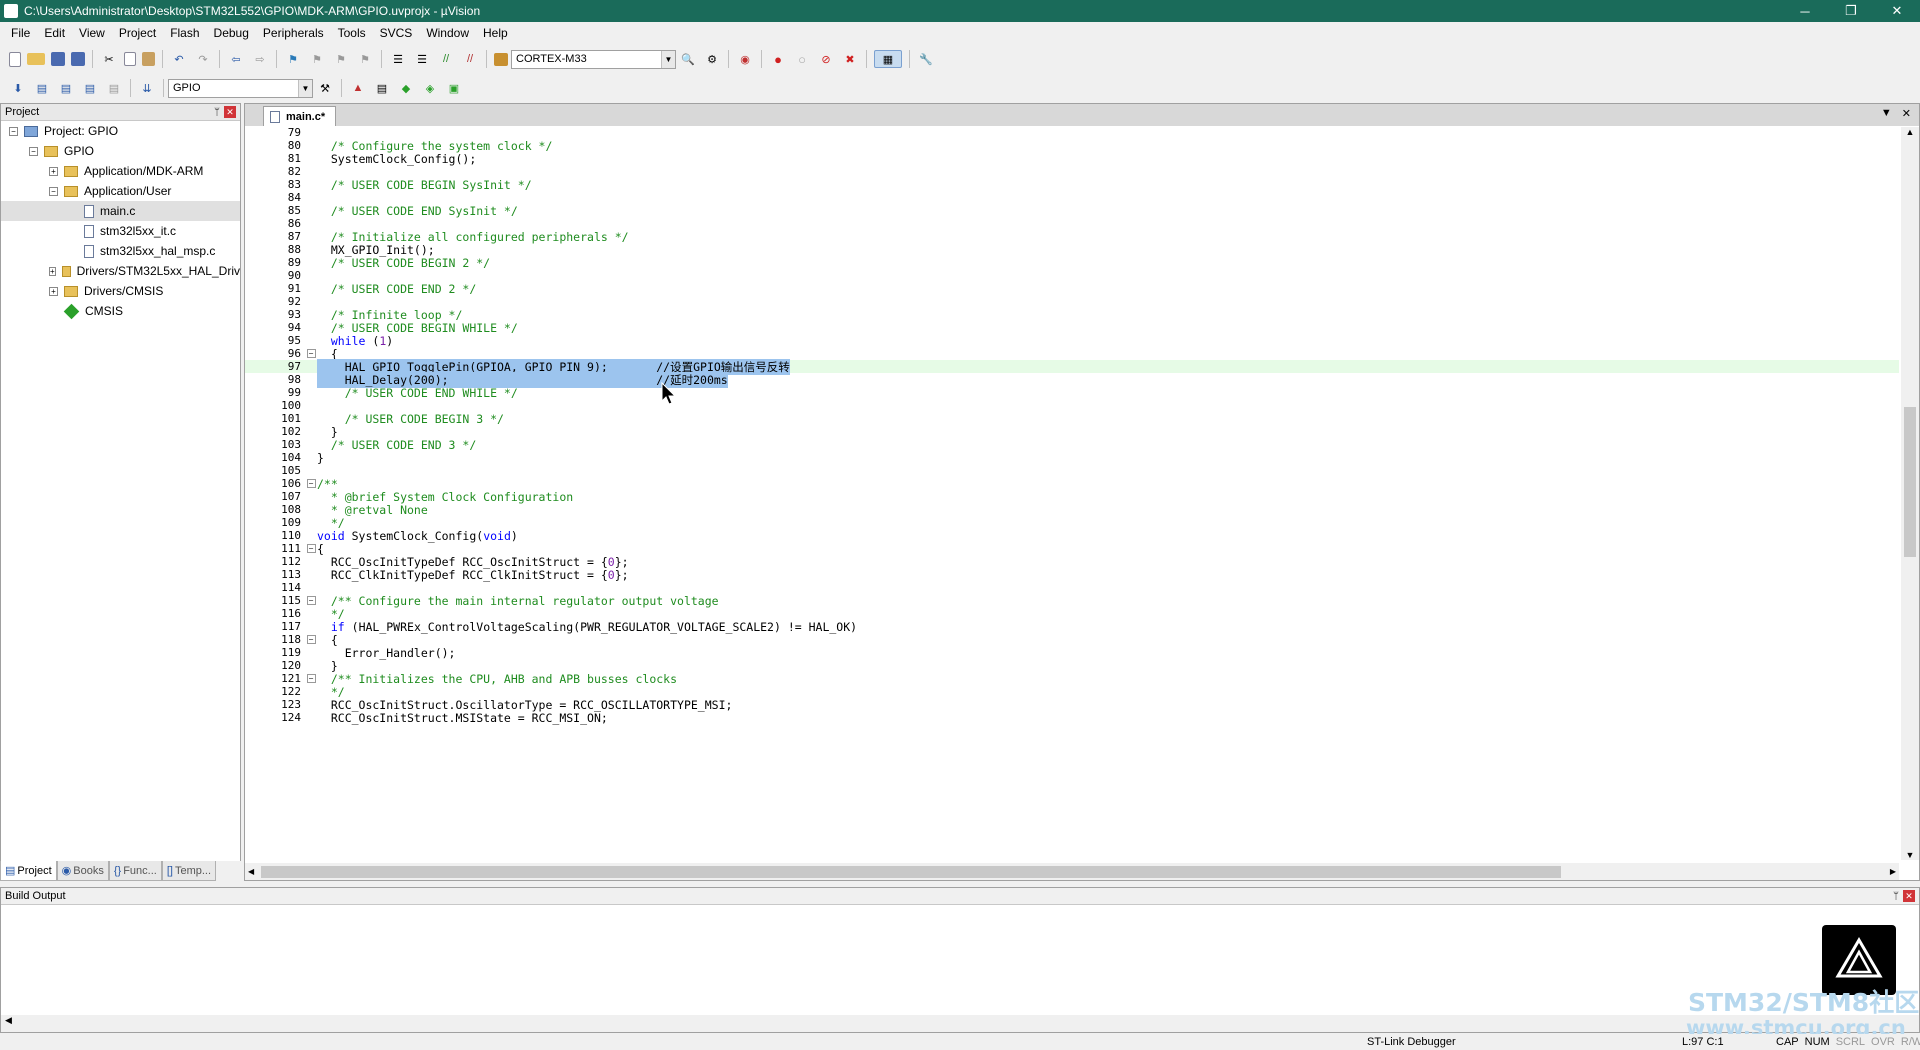  I want to click on code-line: 88 MX_GPIO_Init();, so click(1072, 250).